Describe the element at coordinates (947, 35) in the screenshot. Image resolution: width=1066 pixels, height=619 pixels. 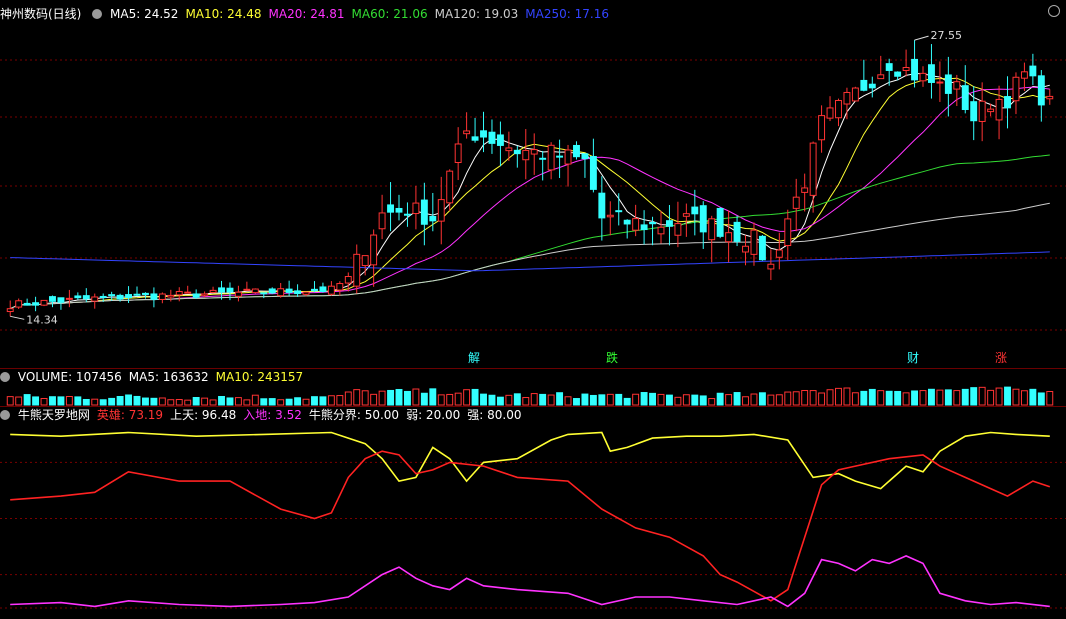
I see `high-price-label: 27.55` at that location.